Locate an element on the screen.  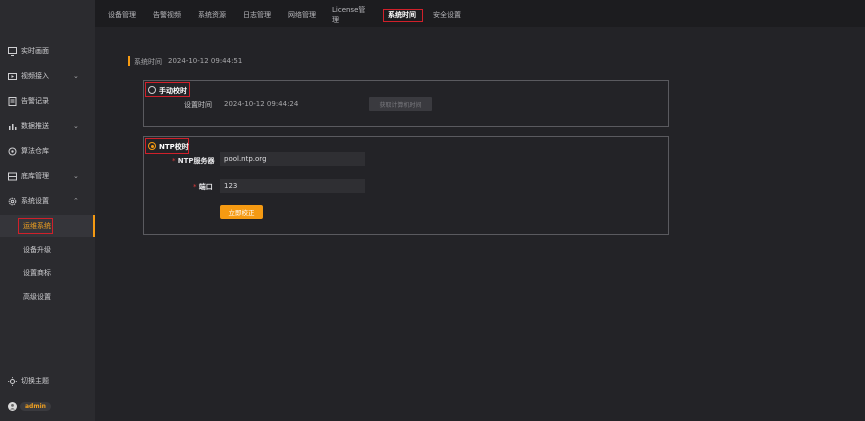
sidebar-item-data-push: 数据推送 ⌄ is located at coordinates (47, 126).